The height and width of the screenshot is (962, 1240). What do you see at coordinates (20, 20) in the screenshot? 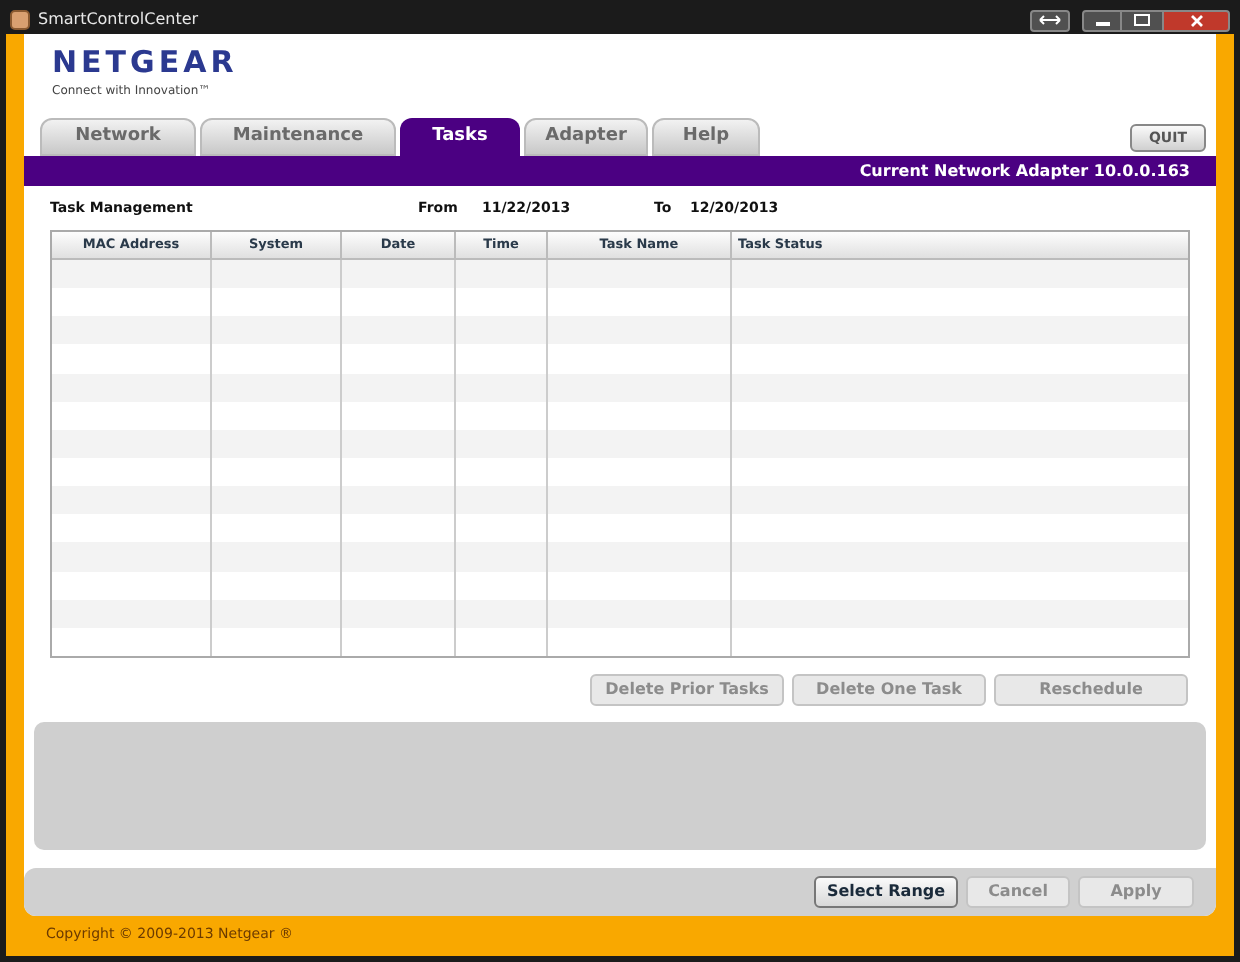
I see `app-icon` at bounding box center [20, 20].